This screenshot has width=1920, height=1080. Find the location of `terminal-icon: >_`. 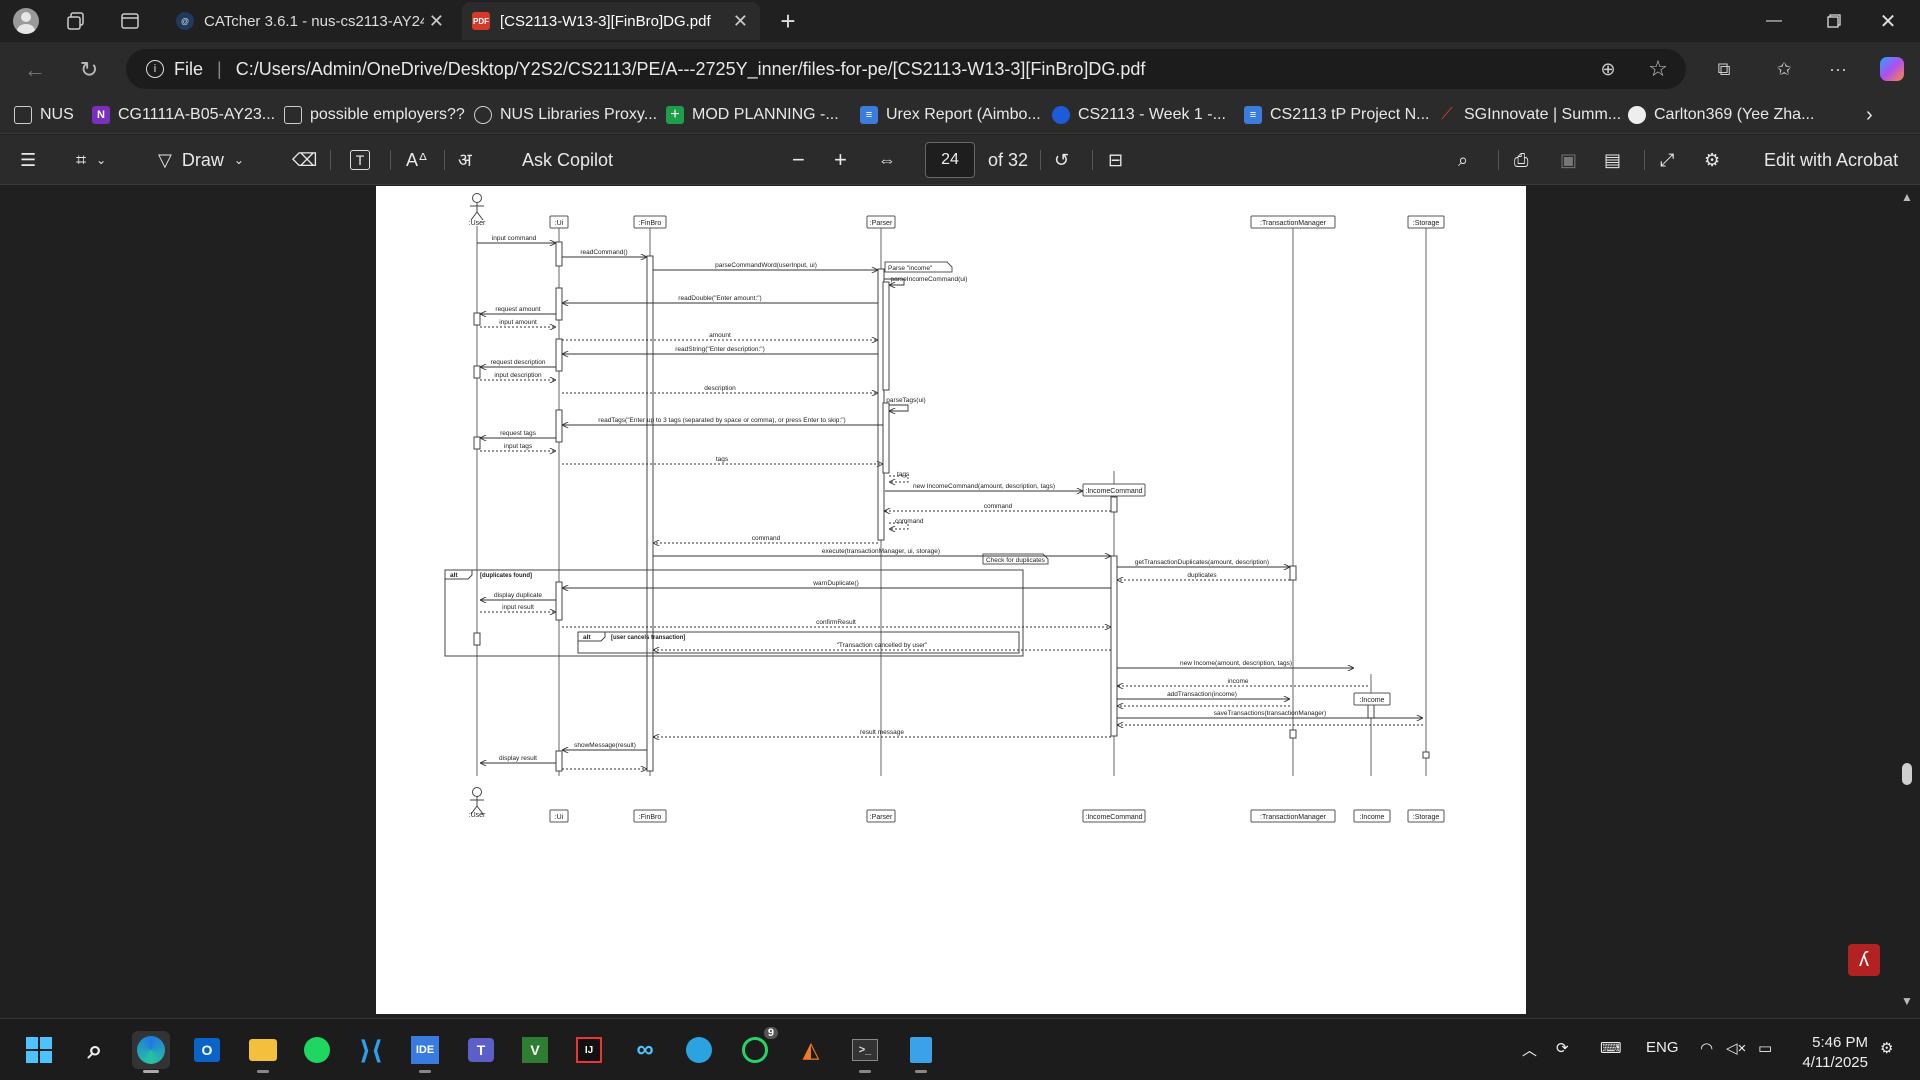

terminal-icon: >_ is located at coordinates (865, 1052).